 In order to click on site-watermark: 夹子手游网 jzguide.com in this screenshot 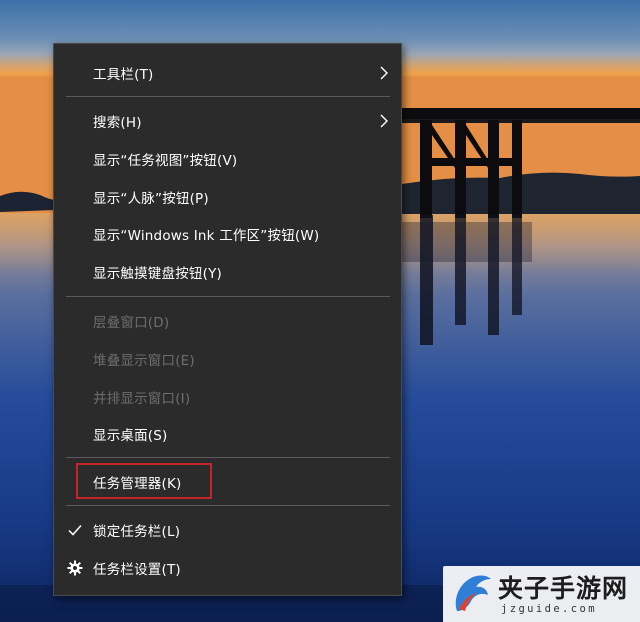, I will do `click(541, 594)`.